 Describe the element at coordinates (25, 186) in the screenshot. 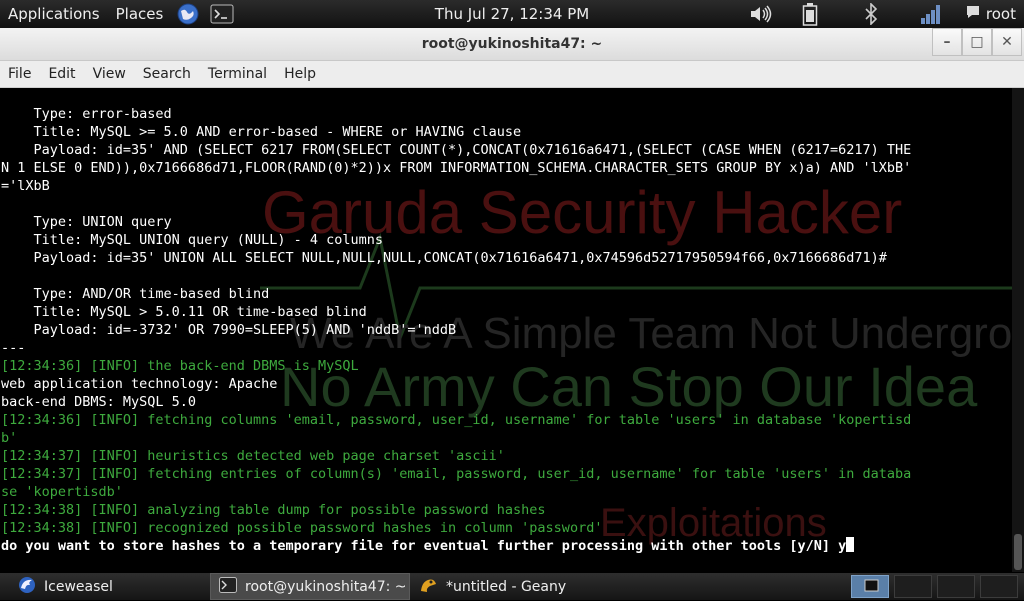

I see `terminal-line: ='lXbB` at that location.